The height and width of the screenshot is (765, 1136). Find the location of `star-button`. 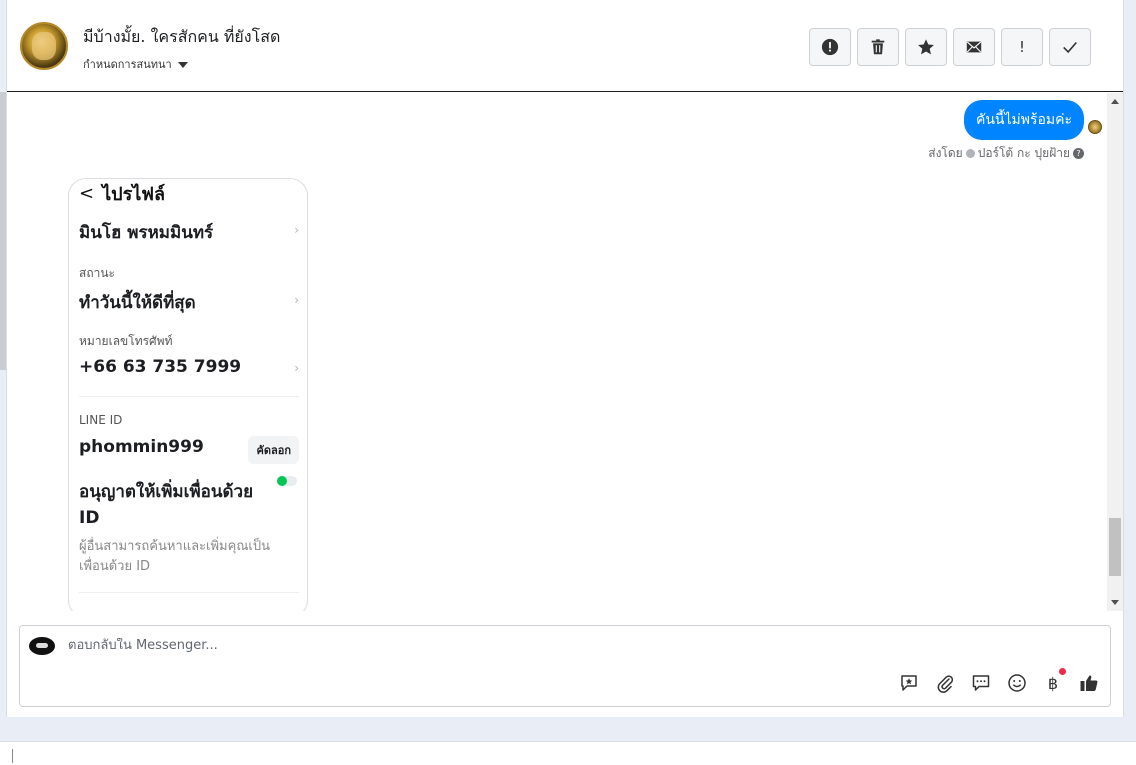

star-button is located at coordinates (926, 47).